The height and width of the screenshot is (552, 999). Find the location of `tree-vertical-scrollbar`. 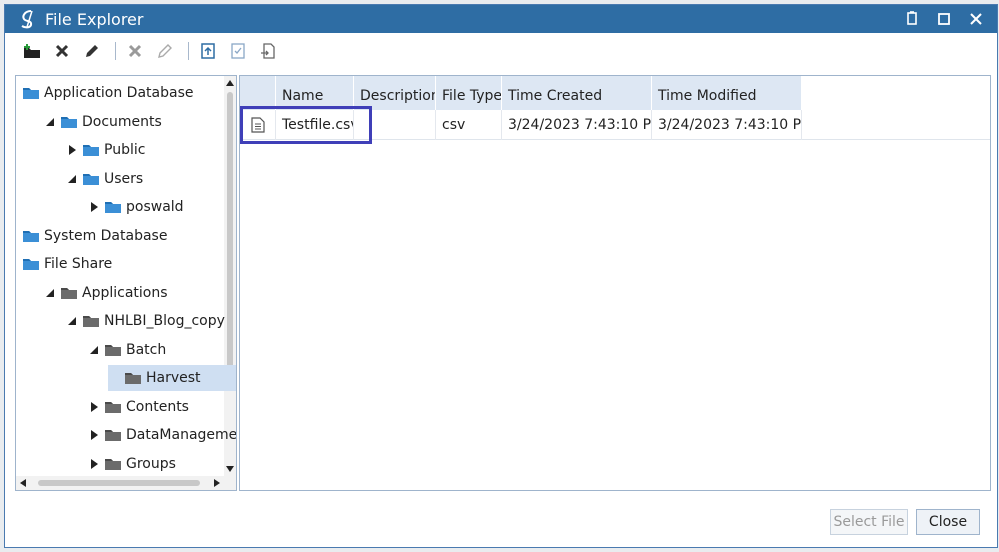

tree-vertical-scrollbar is located at coordinates (230, 276).